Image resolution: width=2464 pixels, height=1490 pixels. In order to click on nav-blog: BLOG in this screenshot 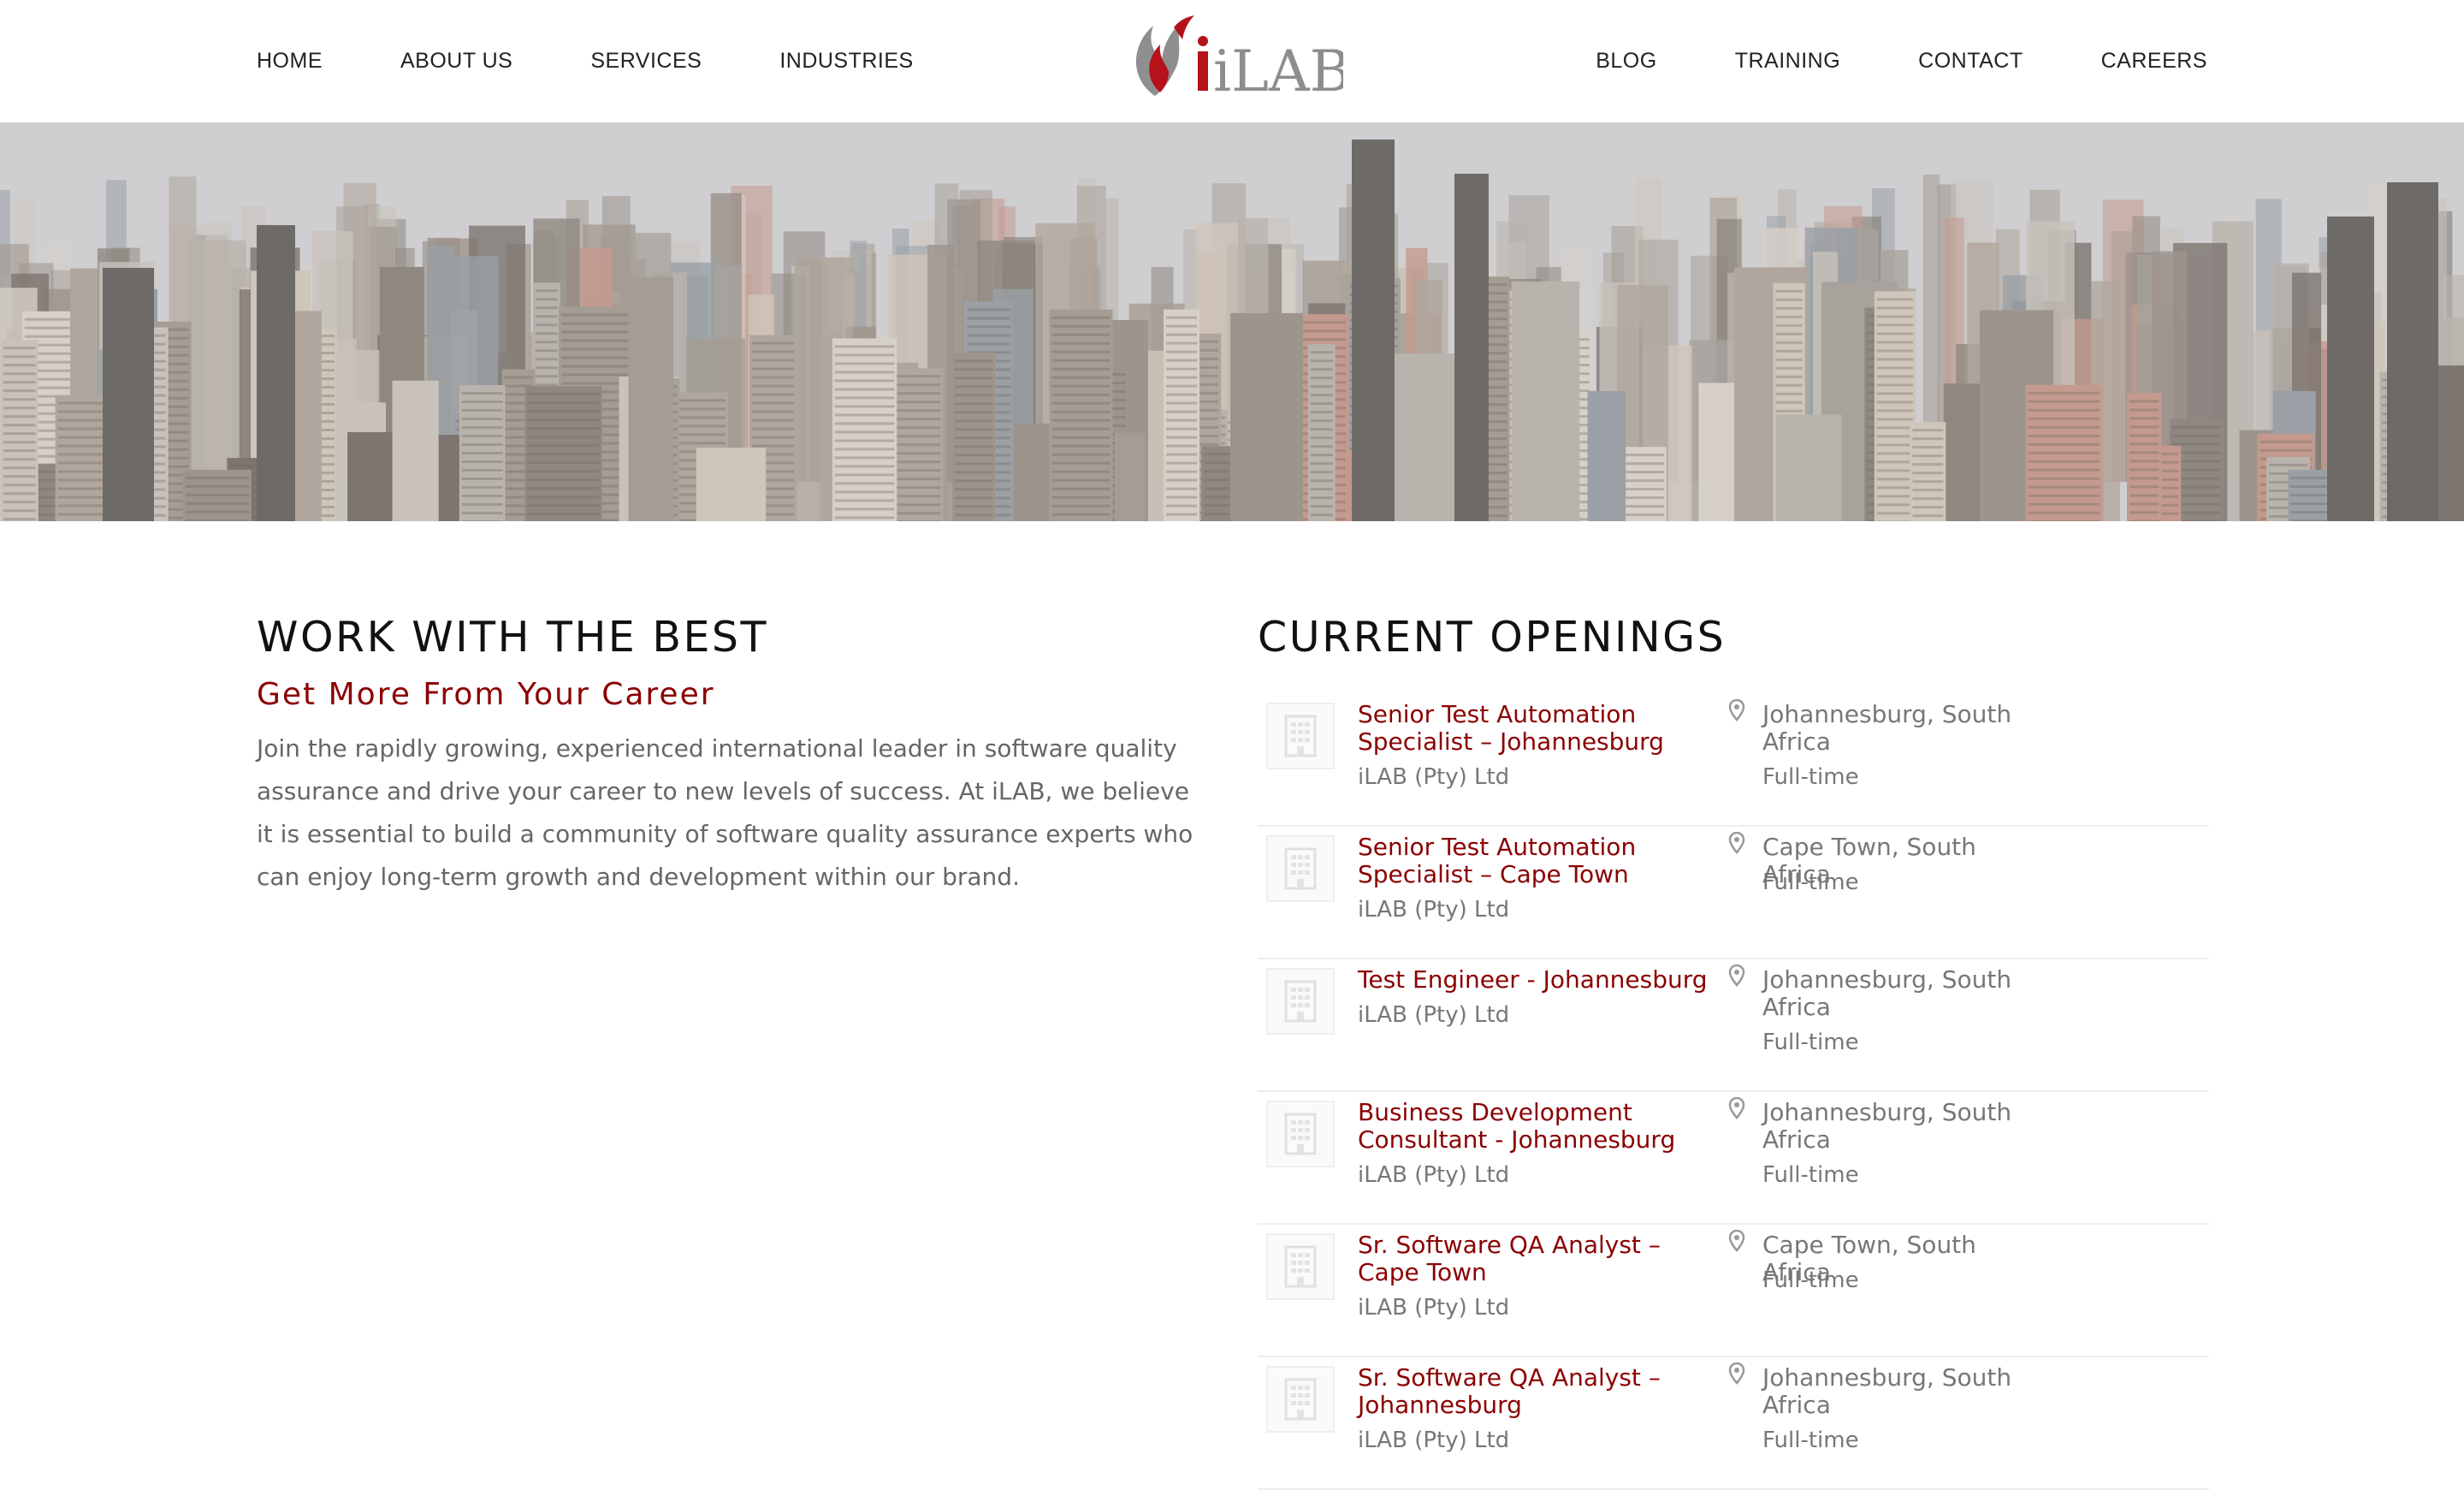, I will do `click(1626, 61)`.